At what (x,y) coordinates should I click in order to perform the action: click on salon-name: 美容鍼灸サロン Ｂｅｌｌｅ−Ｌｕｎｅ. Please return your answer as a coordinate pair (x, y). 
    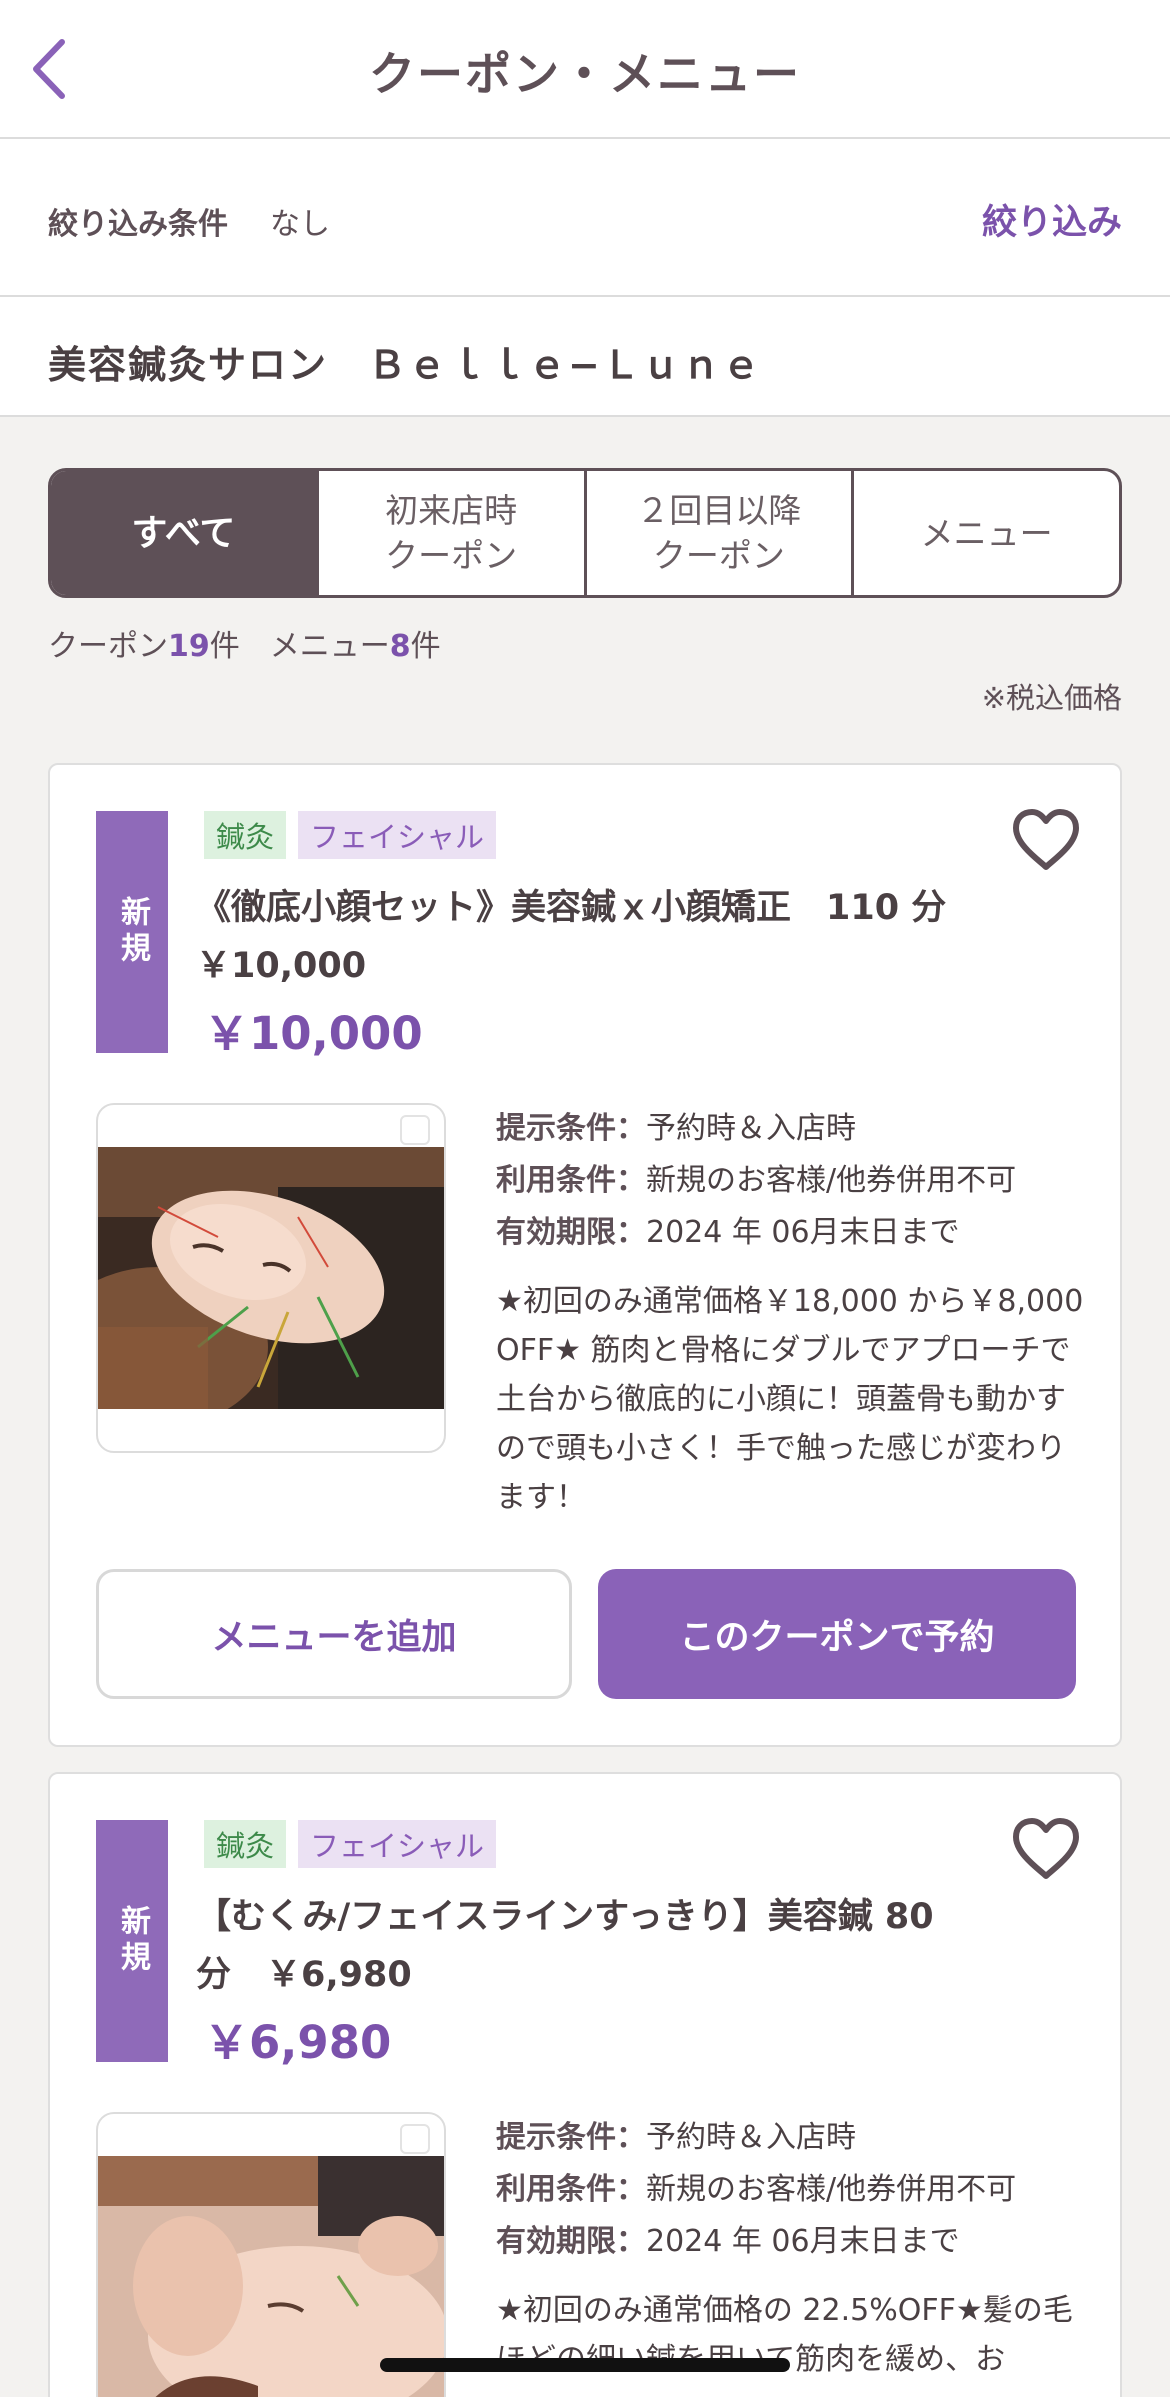
    Looking at the image, I should click on (405, 365).